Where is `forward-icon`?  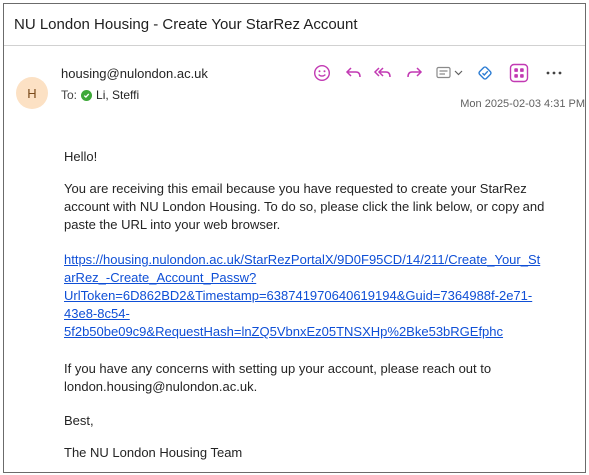 forward-icon is located at coordinates (414, 73).